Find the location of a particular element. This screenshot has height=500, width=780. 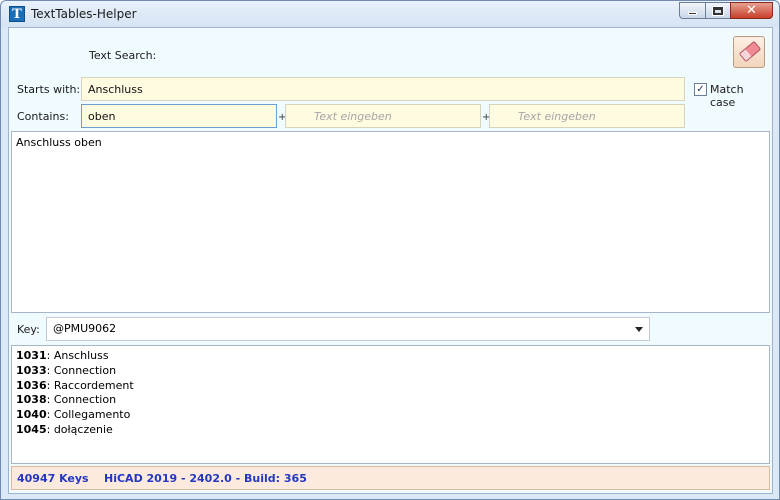

translation-code: 1040 is located at coordinates (31, 415).